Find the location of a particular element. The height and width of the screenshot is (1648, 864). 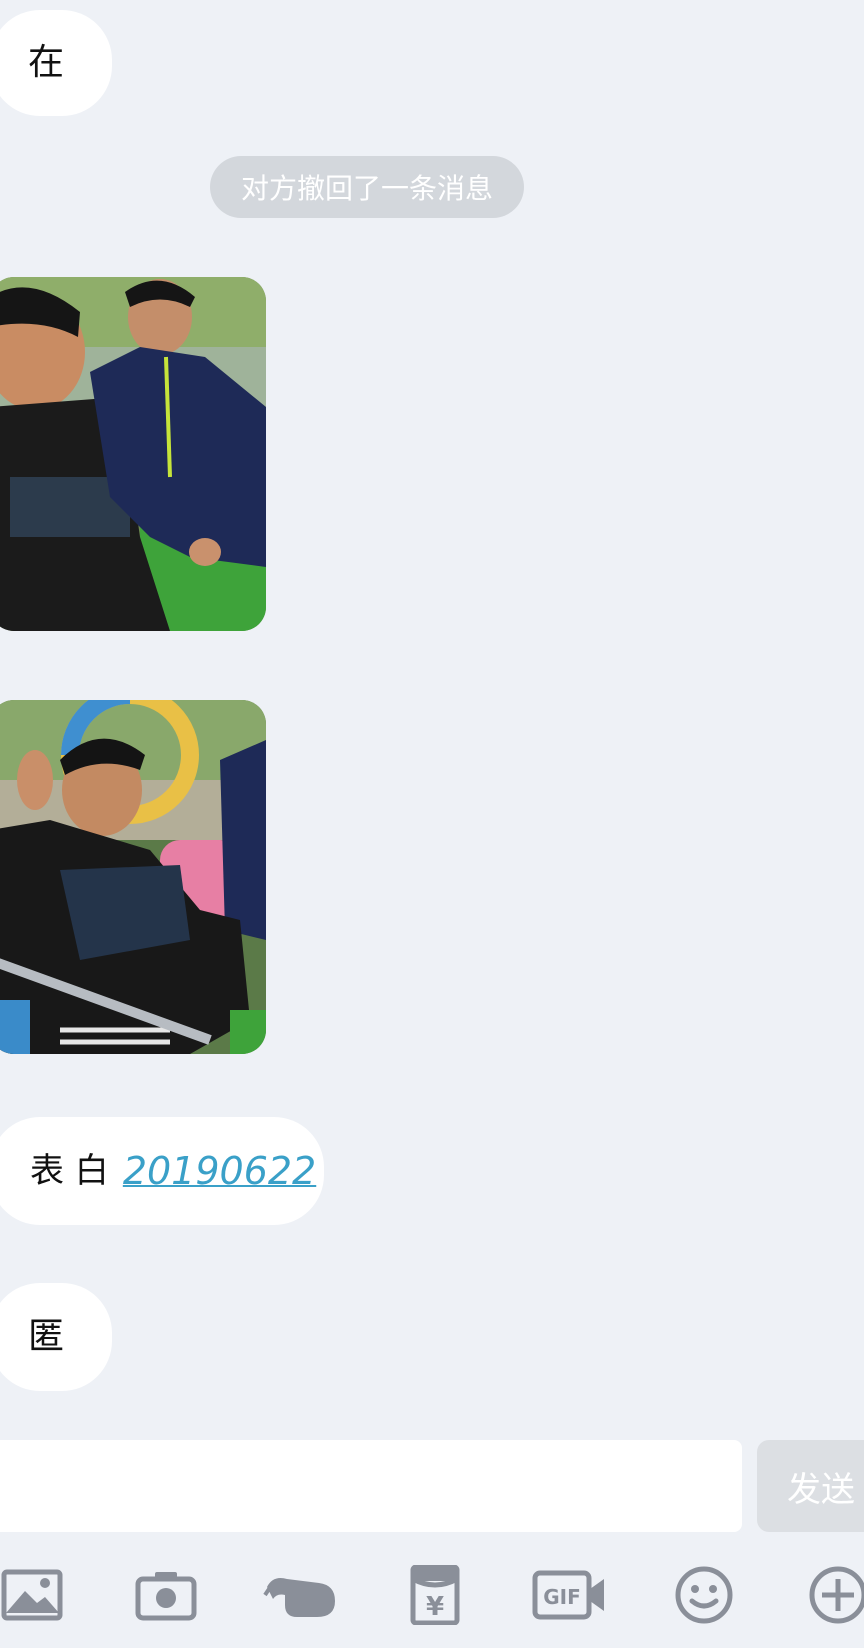

message-text: 表 白 is located at coordinates (69, 1171).